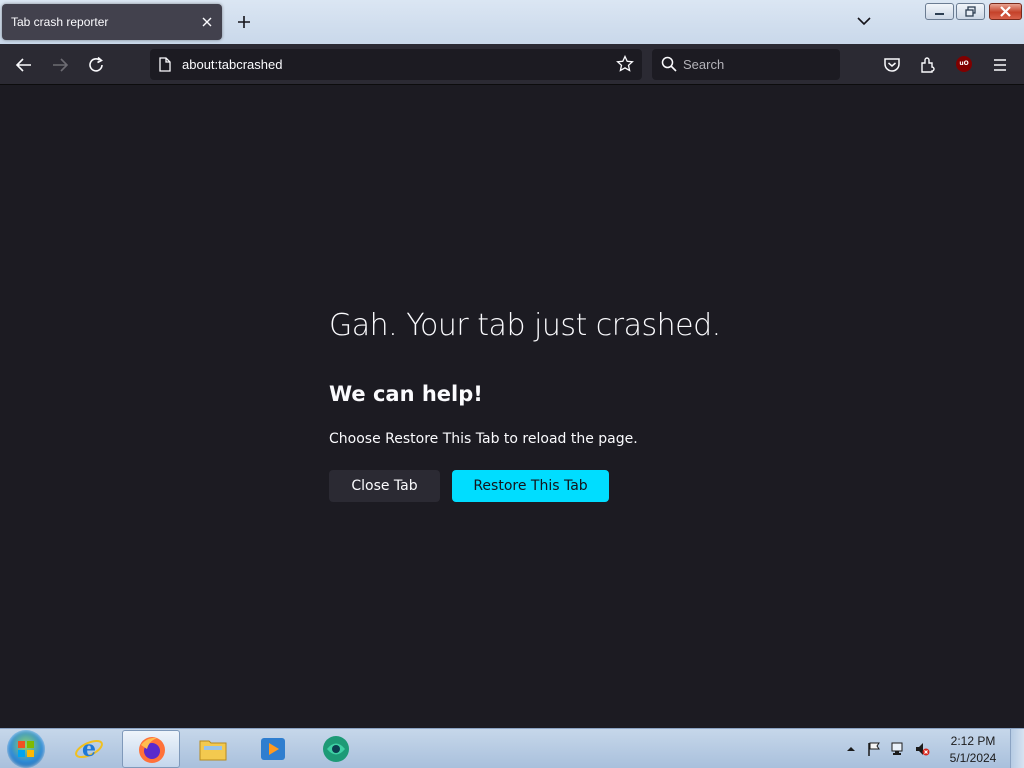  What do you see at coordinates (892, 65) in the screenshot?
I see `pocket-icon` at bounding box center [892, 65].